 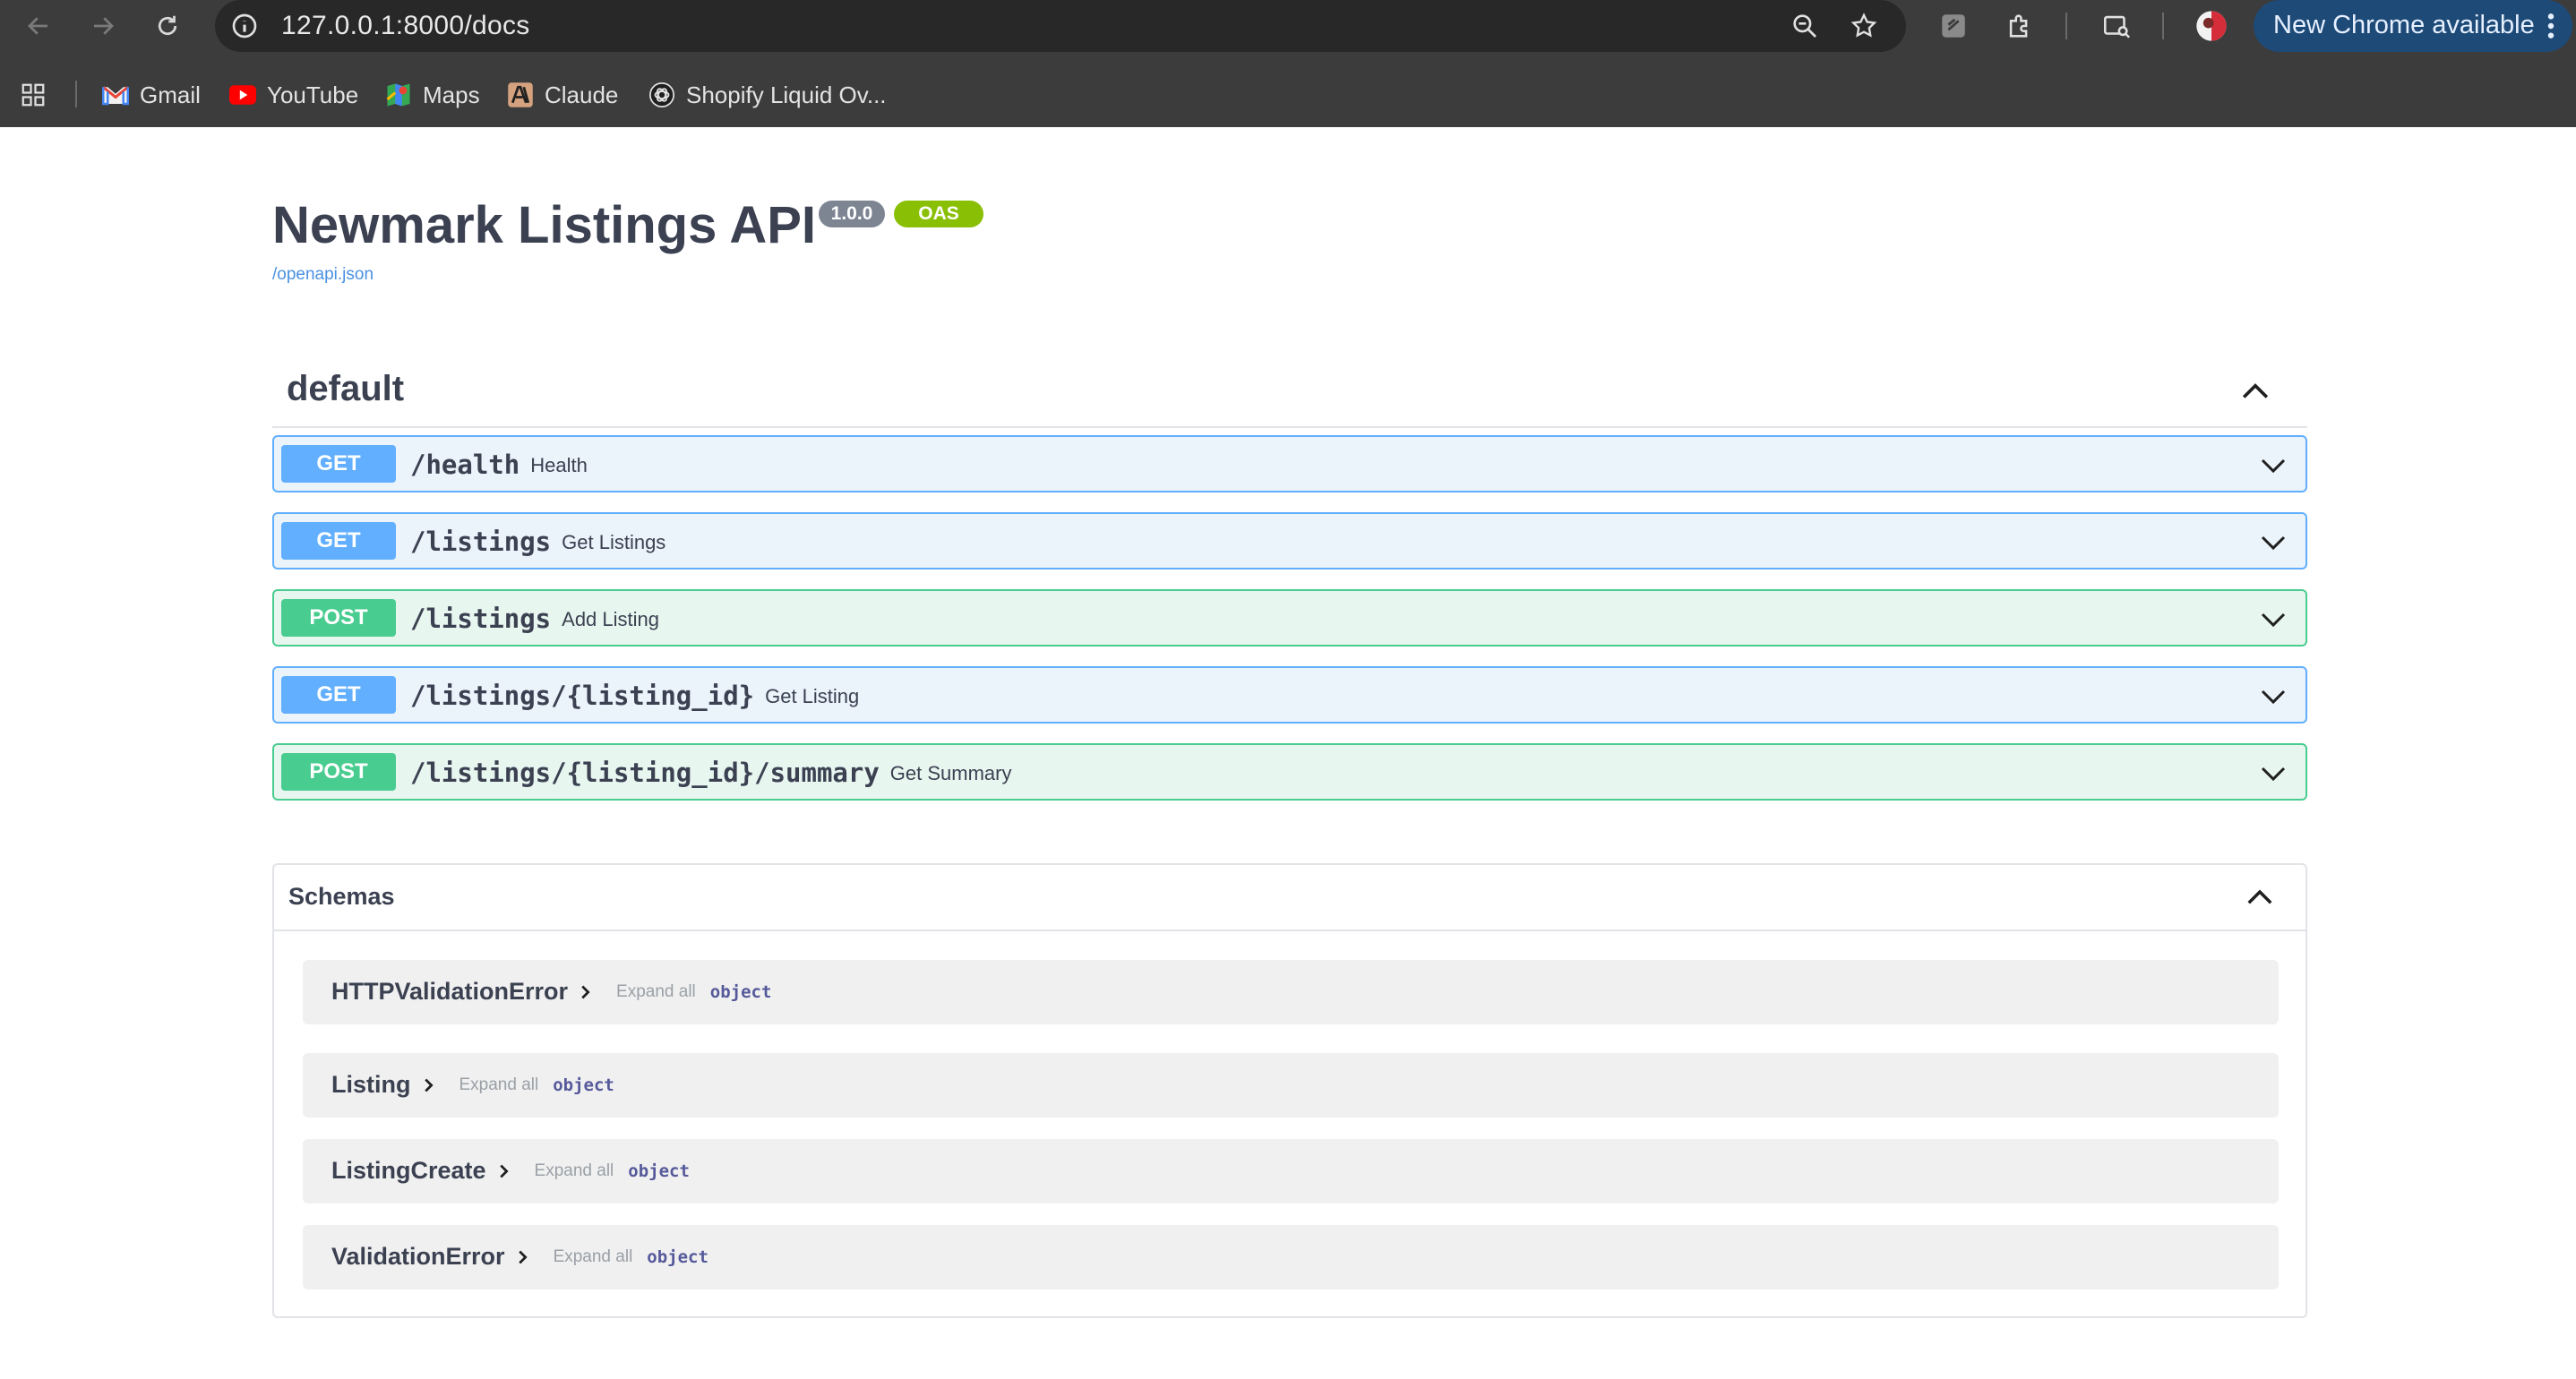 I want to click on operation-get-listings: GET /listings Get Listings, so click(x=1289, y=541).